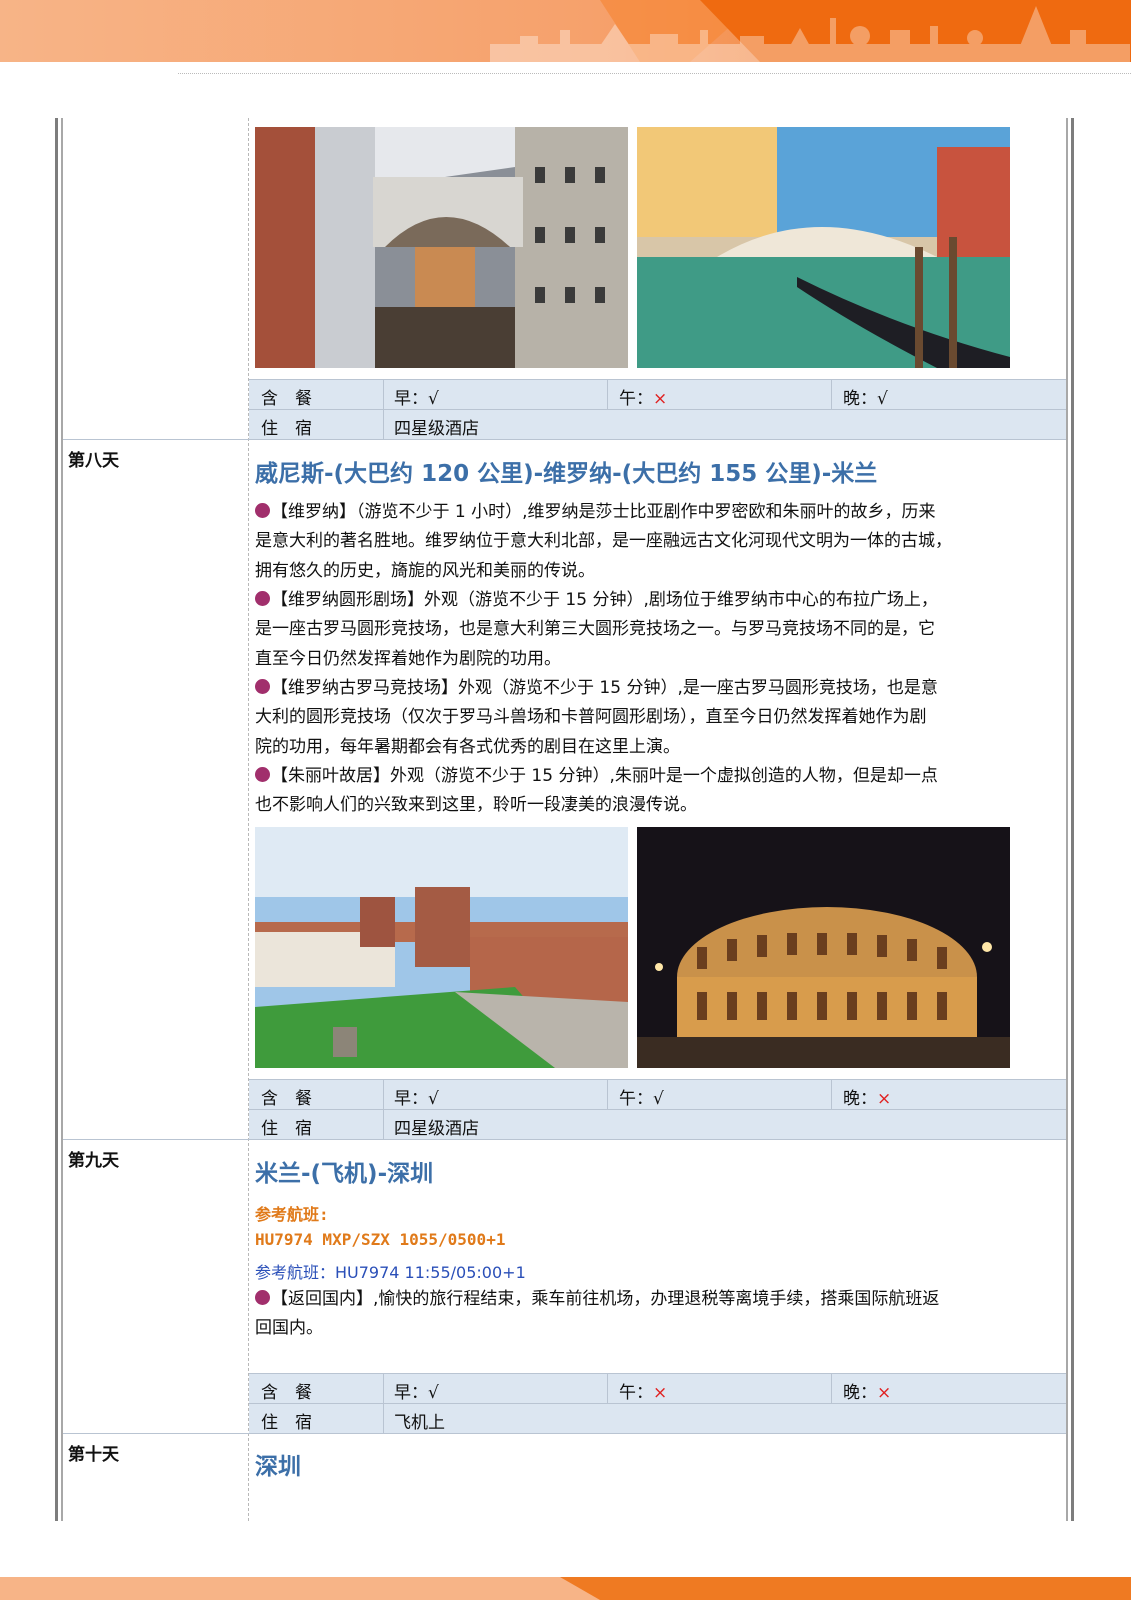  What do you see at coordinates (93, 461) in the screenshot?
I see `day-label-8: 第八天` at bounding box center [93, 461].